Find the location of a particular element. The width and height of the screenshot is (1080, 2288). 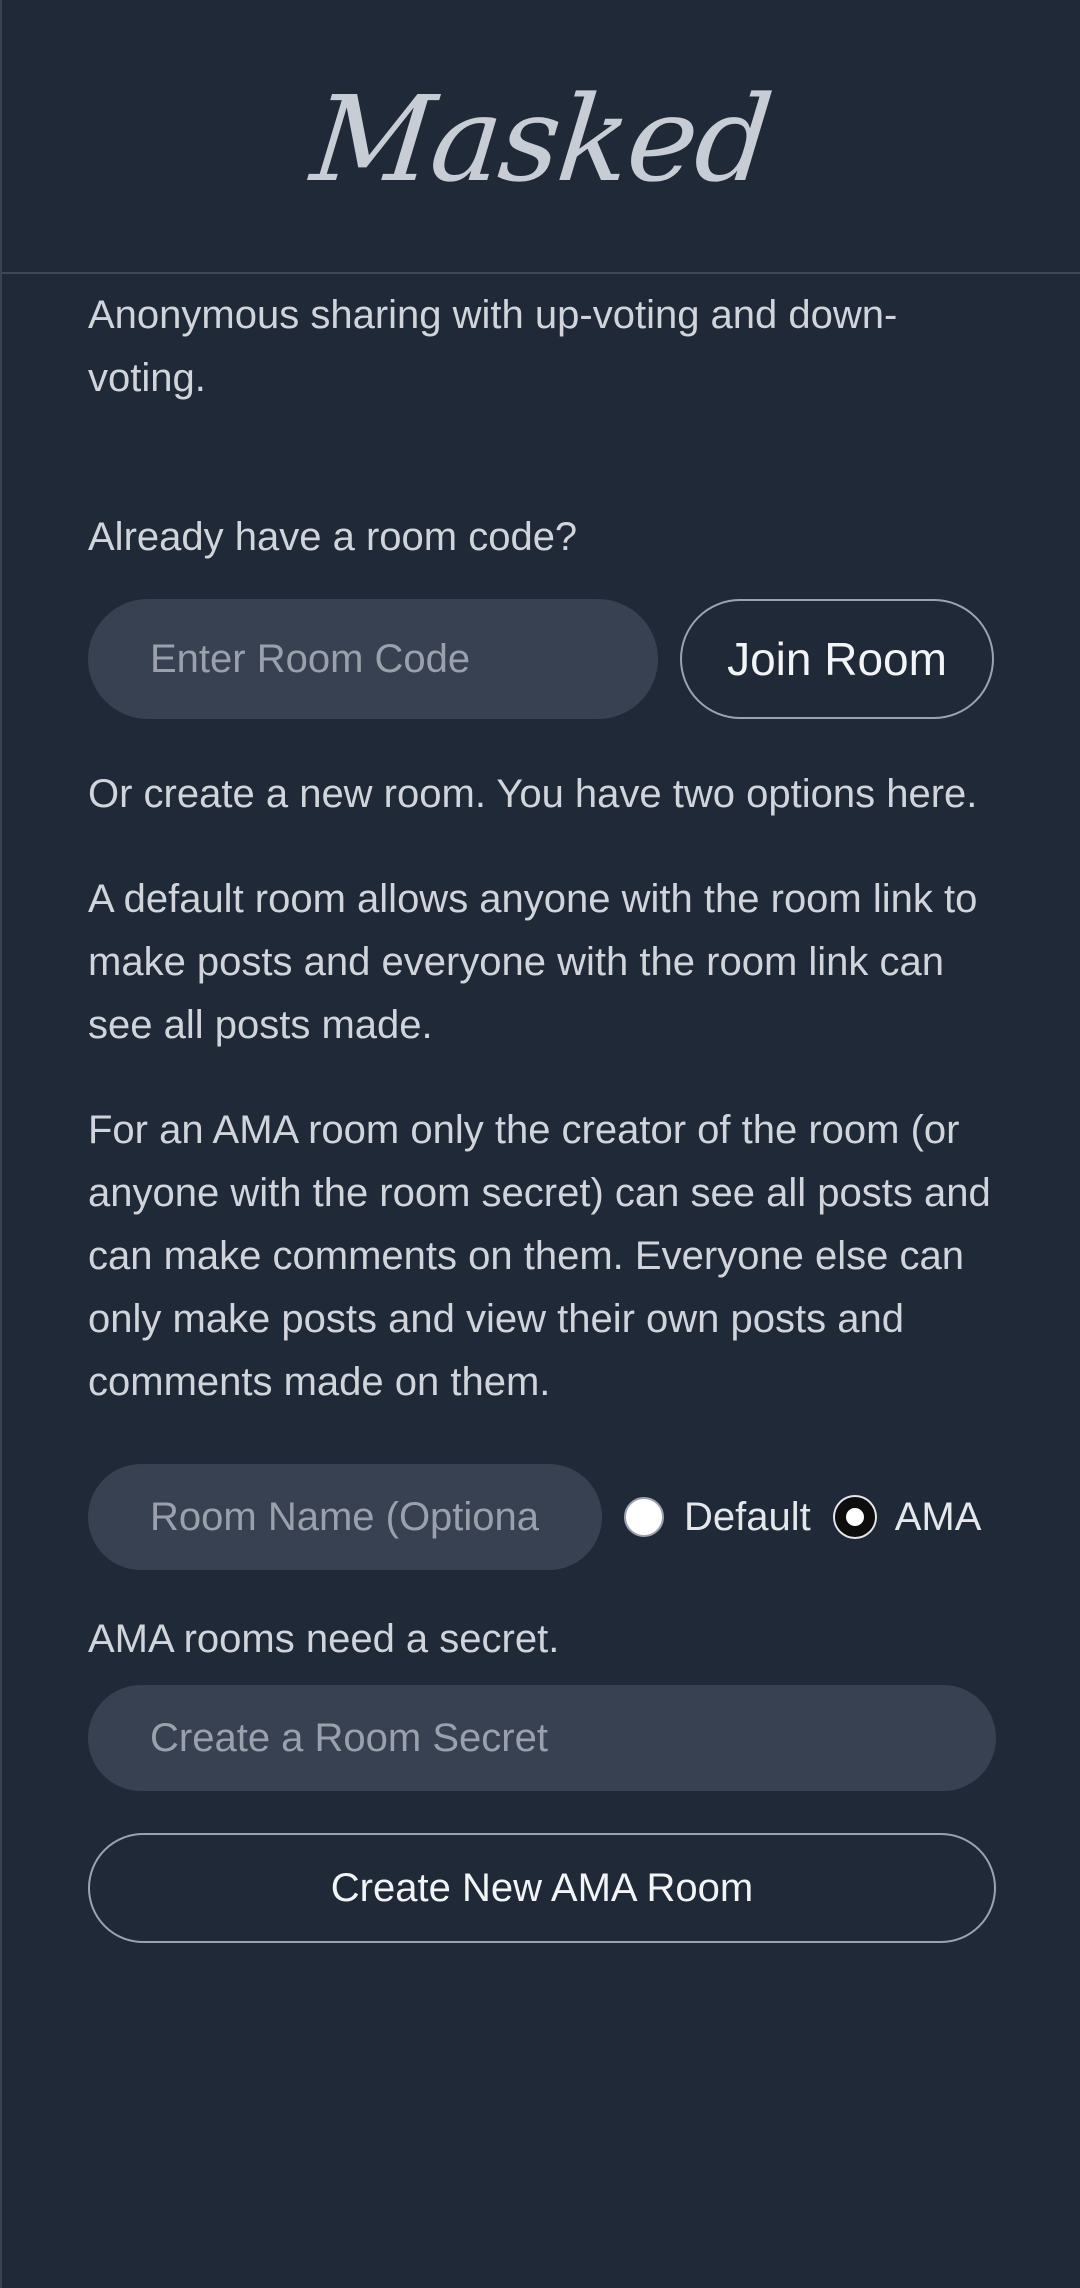

room-secret-input is located at coordinates (542, 1738).